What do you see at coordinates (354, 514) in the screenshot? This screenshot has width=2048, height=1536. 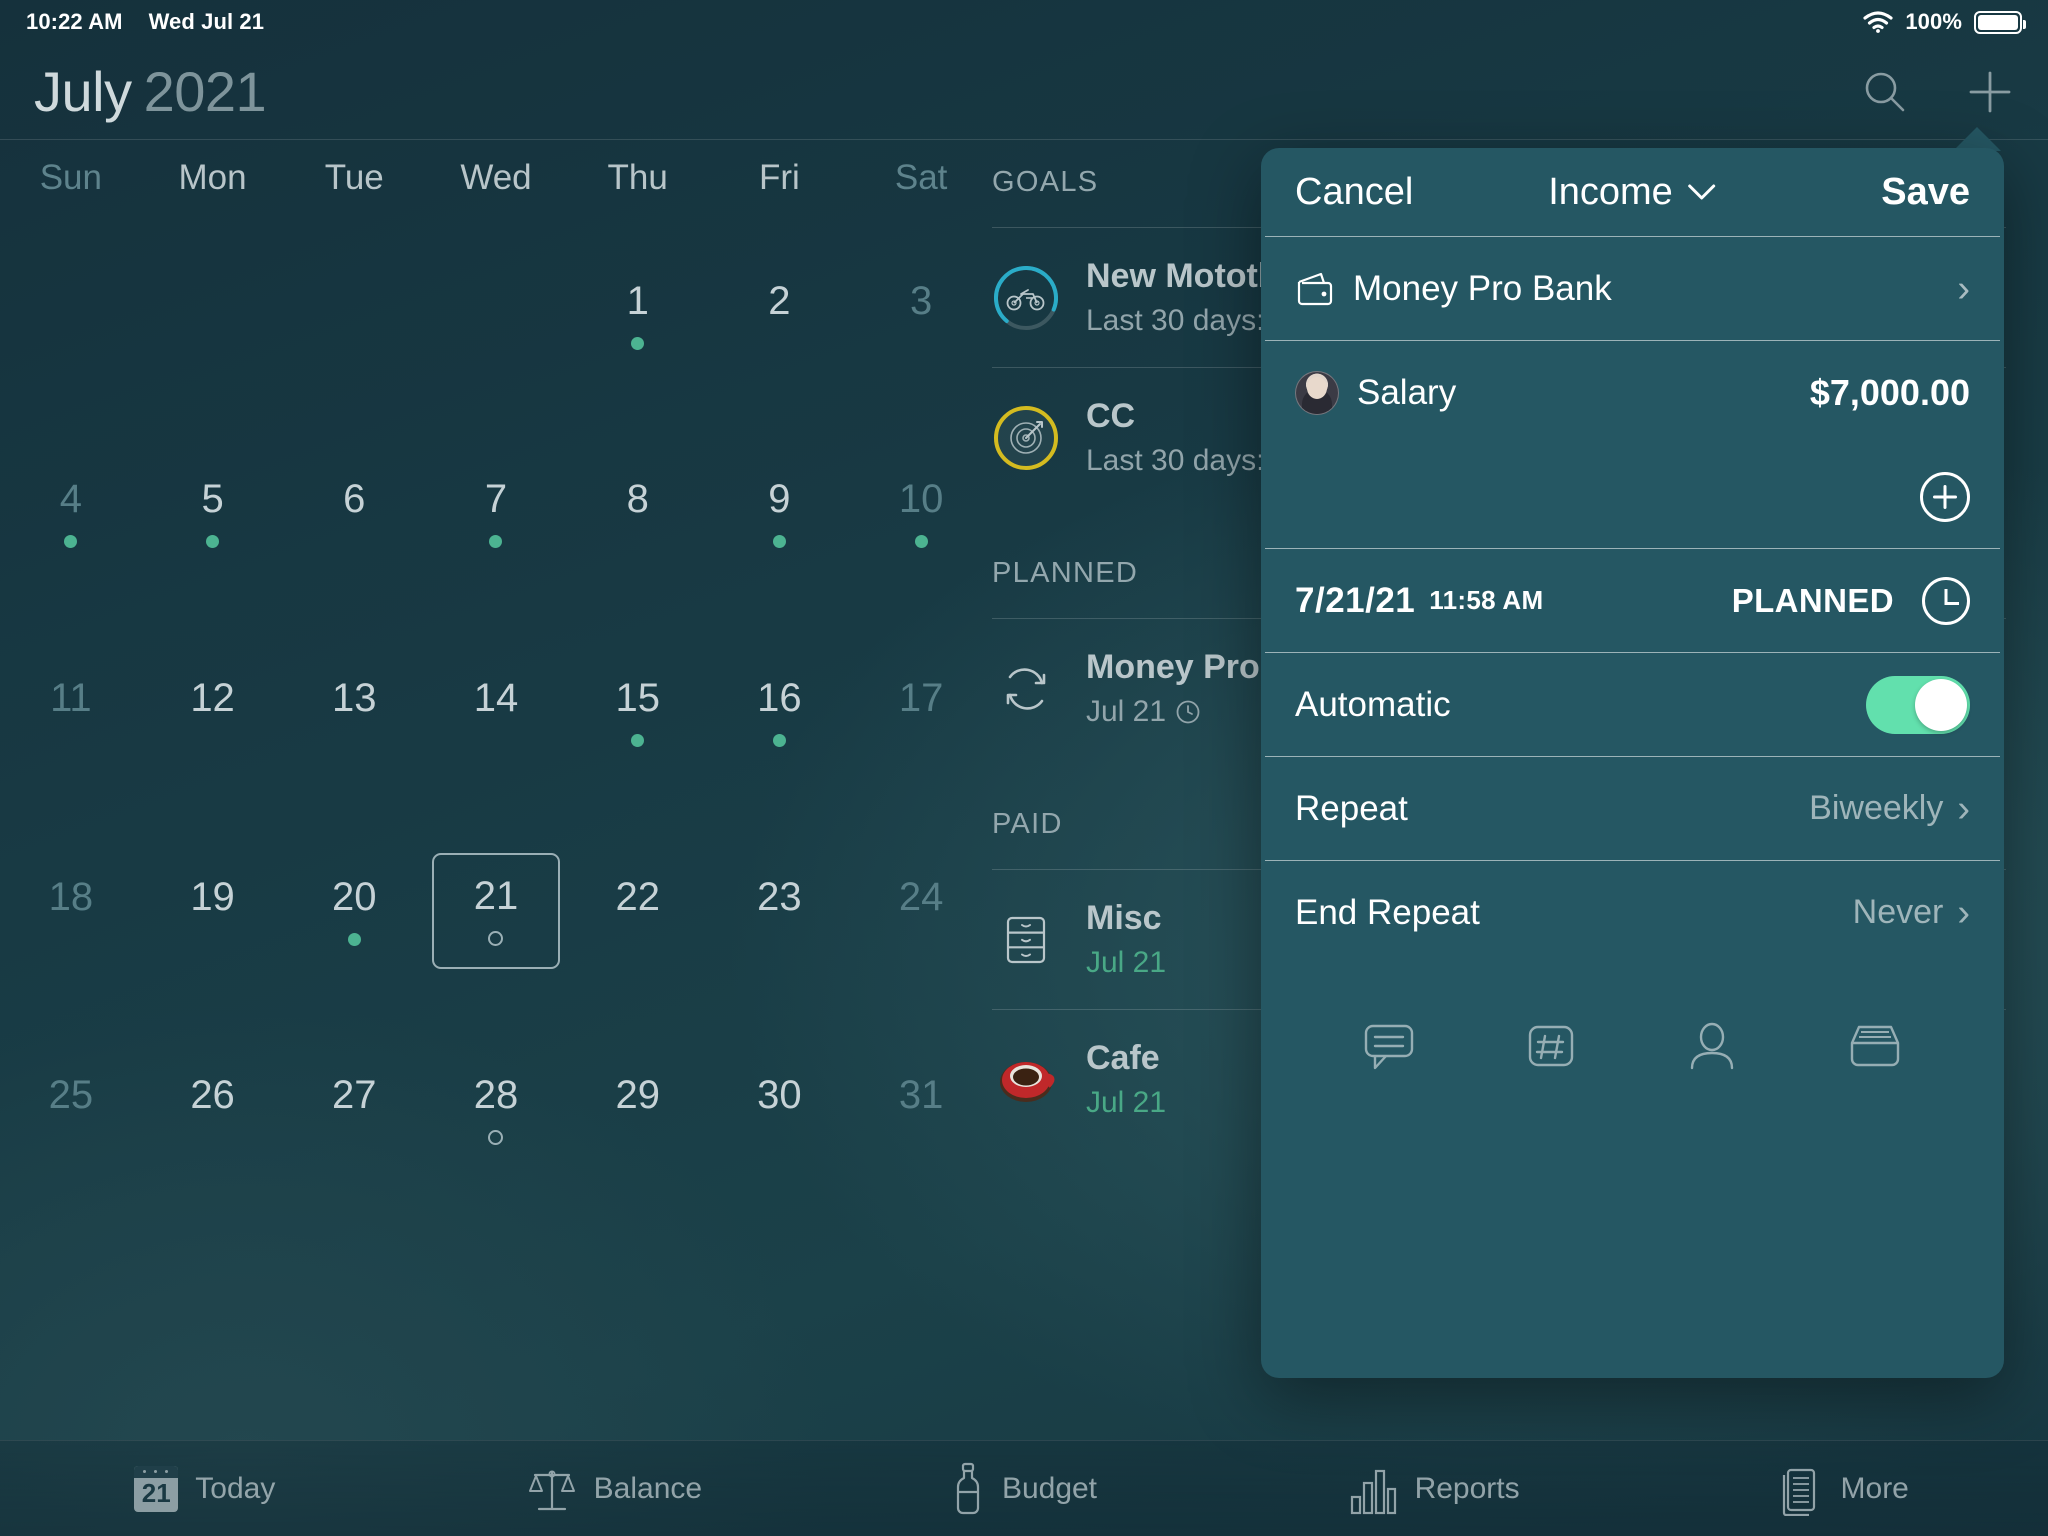 I see `calendar-day-cell: 6` at bounding box center [354, 514].